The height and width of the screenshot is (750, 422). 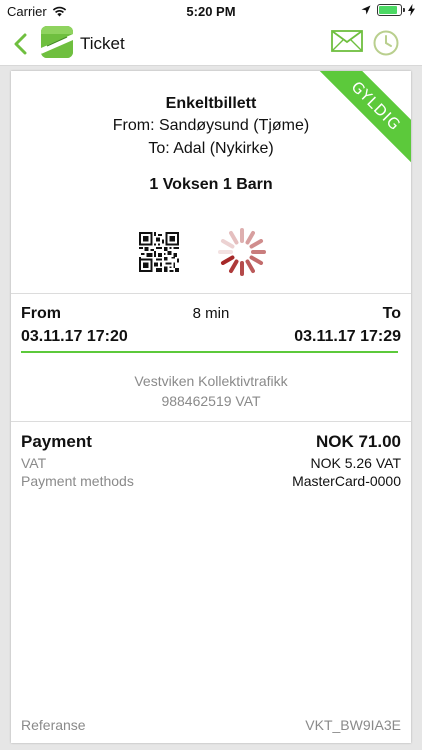 I want to click on back-button, so click(x=20, y=44).